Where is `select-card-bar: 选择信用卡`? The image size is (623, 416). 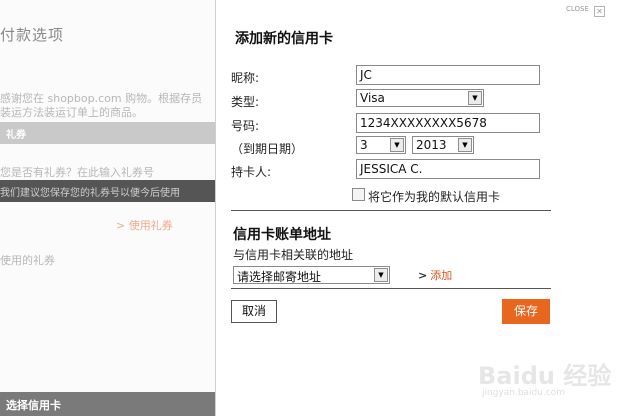
select-card-bar: 选择信用卡 is located at coordinates (107, 404).